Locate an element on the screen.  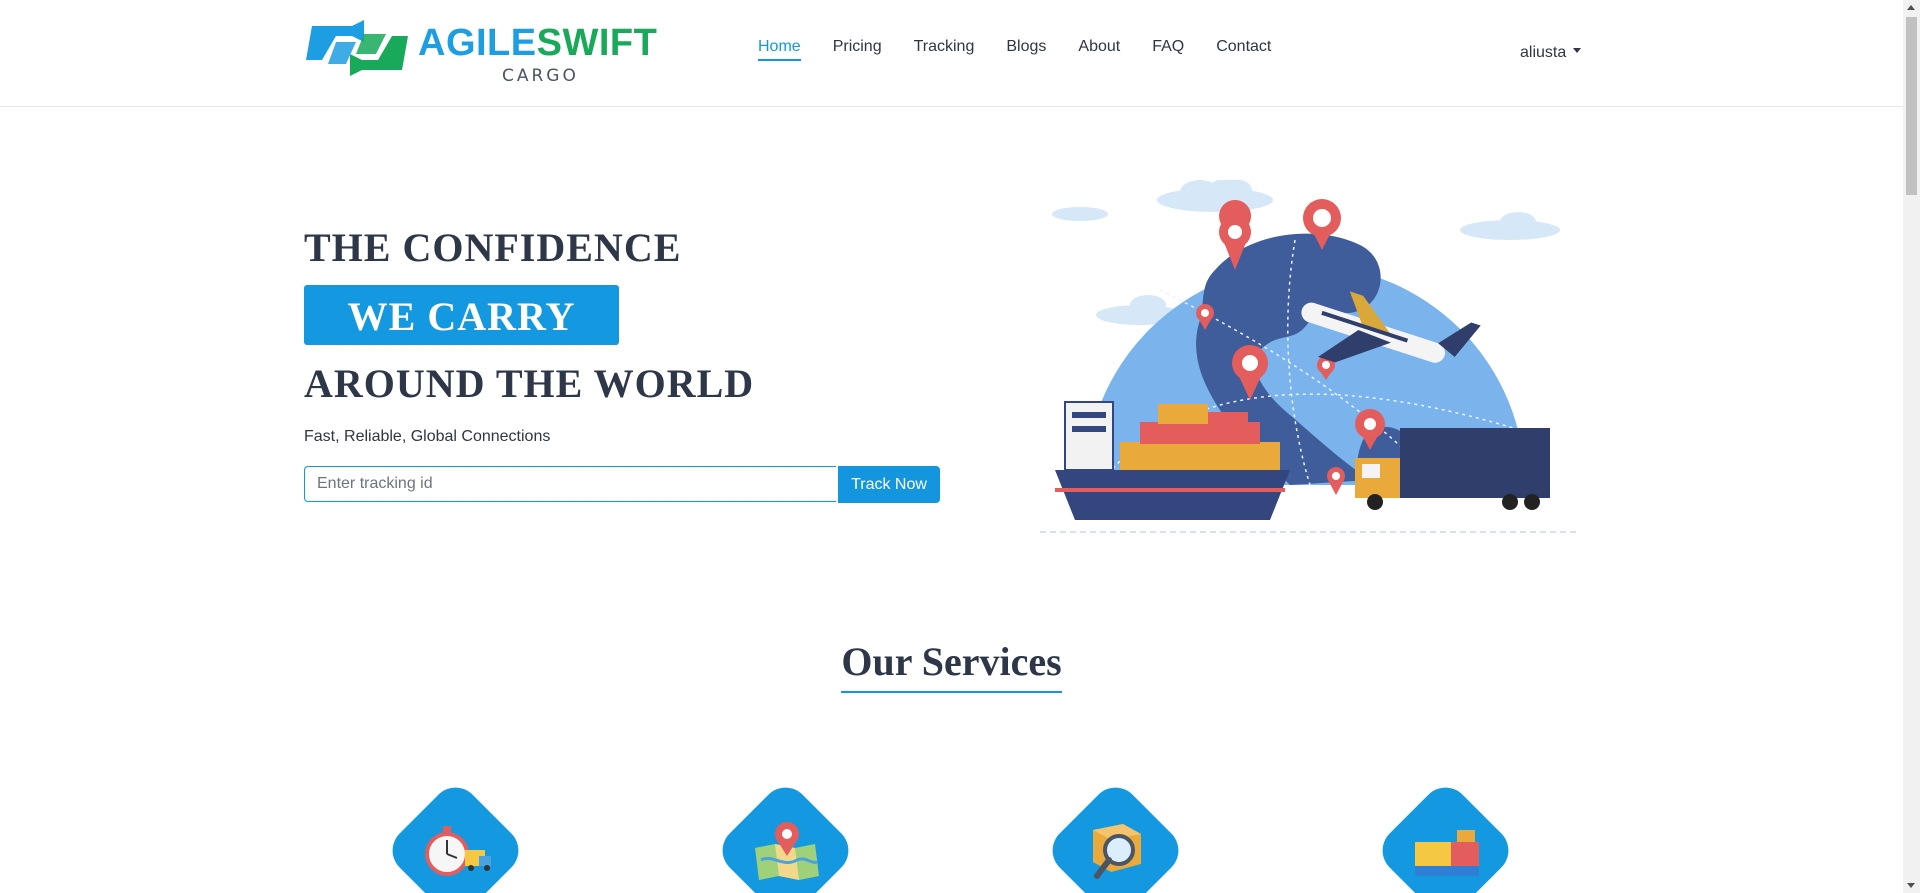
hero-line-2: WE CARRY is located at coordinates (461, 316).